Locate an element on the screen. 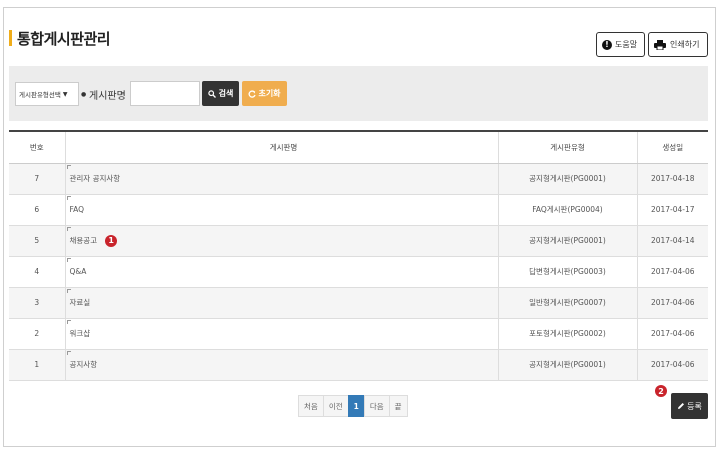 The image size is (720, 461). title-accent-bar is located at coordinates (10, 38).